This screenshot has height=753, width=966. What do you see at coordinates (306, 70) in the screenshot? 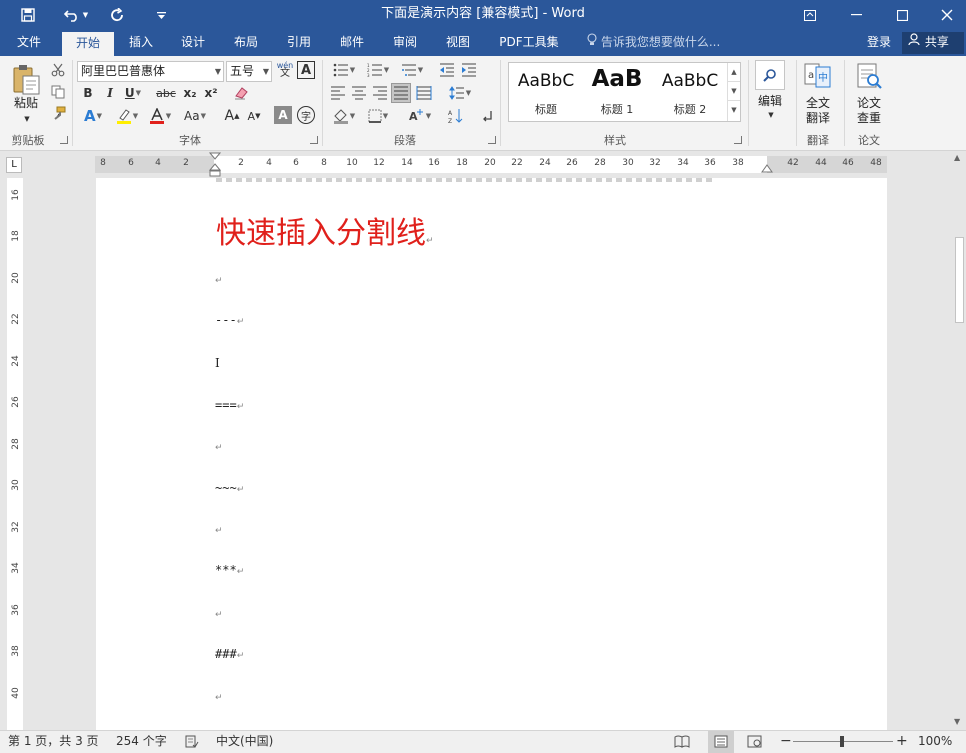
I see `char-border-icon: A` at bounding box center [306, 70].